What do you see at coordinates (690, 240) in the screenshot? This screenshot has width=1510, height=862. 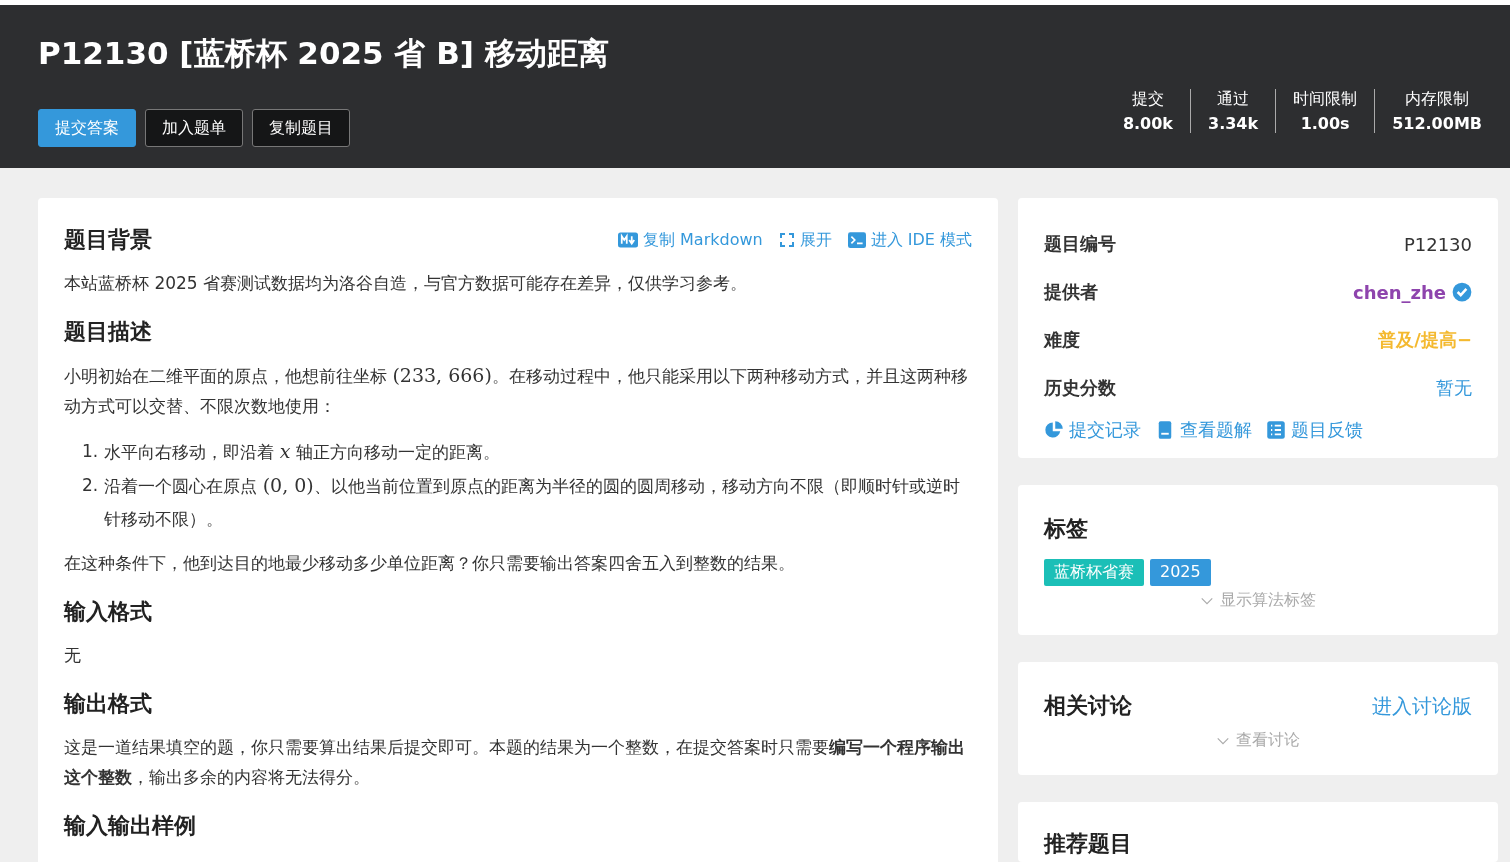 I see `toolbar-link: 复制 Markdown` at bounding box center [690, 240].